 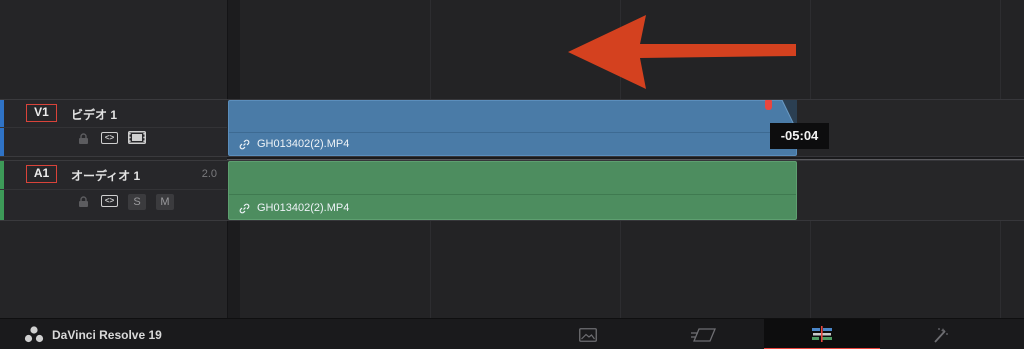 I want to click on film-icon, so click(x=137, y=137).